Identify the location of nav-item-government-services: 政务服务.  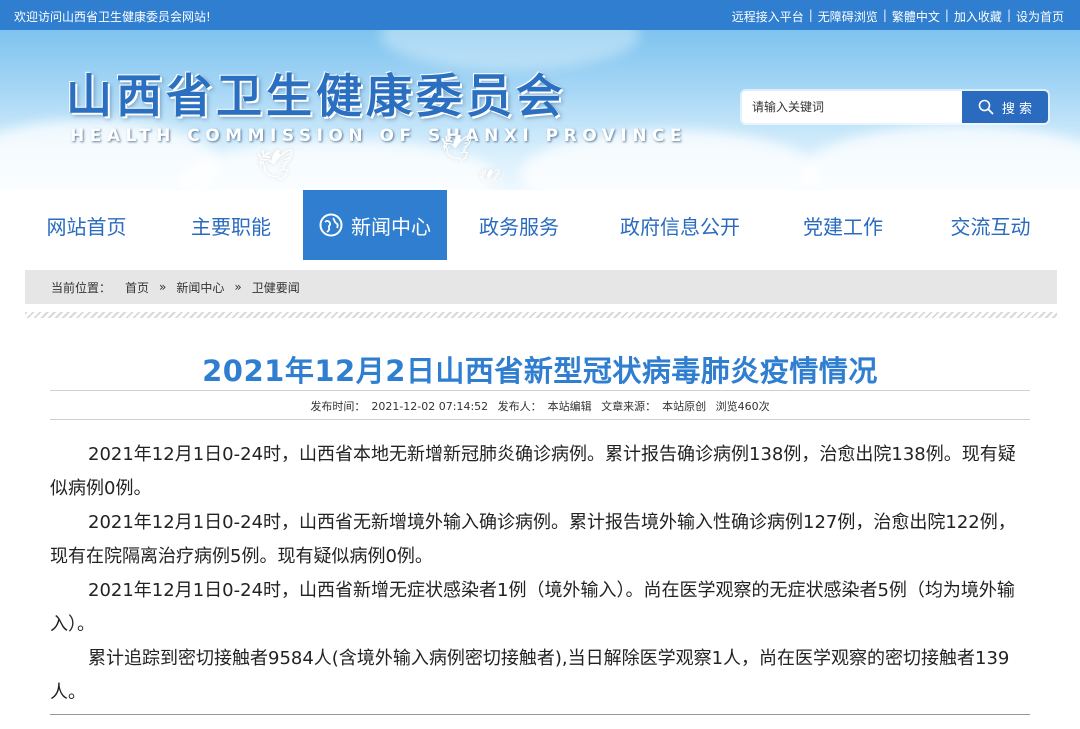
(519, 225).